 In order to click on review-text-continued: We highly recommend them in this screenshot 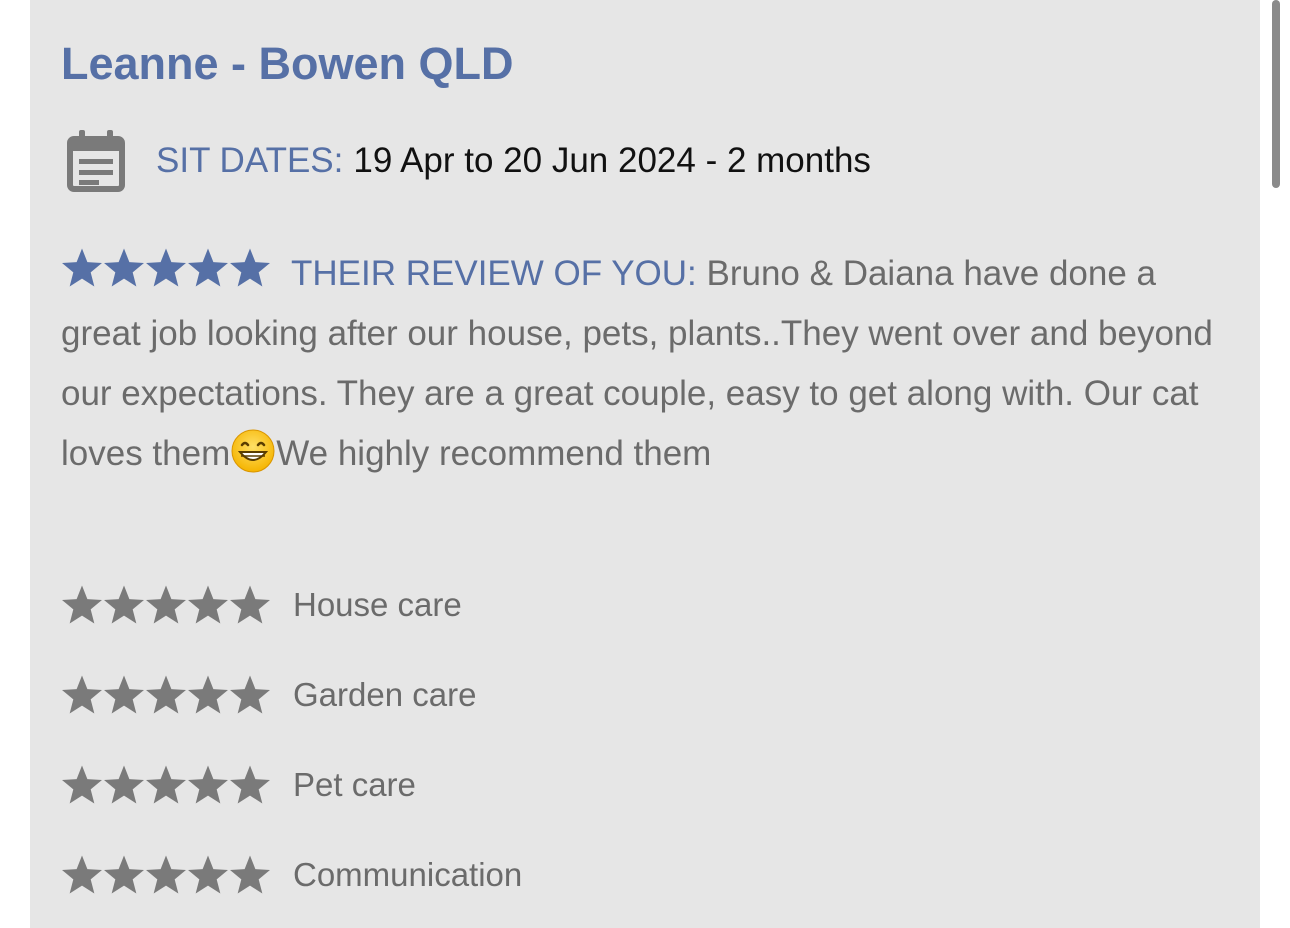, I will do `click(494, 453)`.